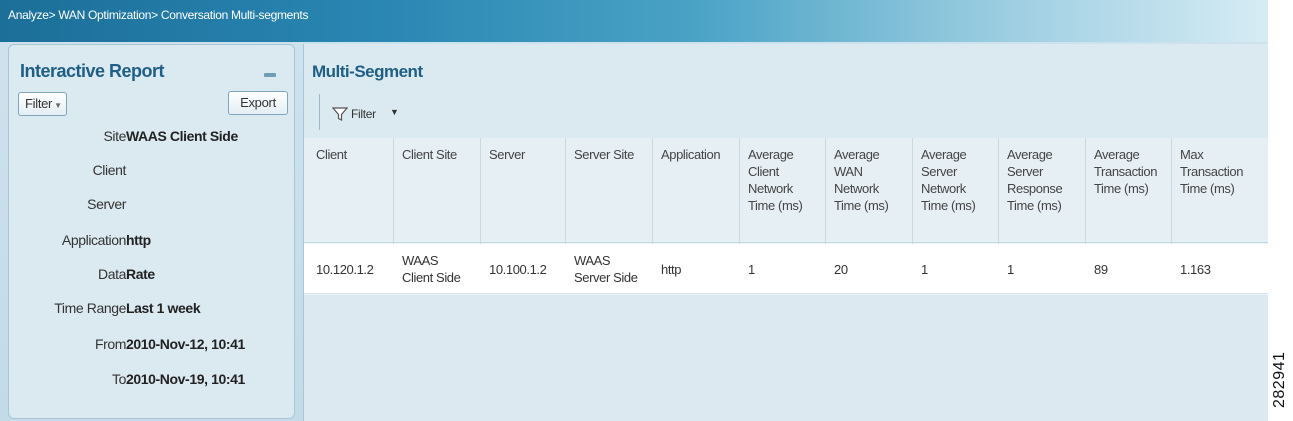 The width and height of the screenshot is (1293, 421). I want to click on table-cell-line: Client Side, so click(431, 277).